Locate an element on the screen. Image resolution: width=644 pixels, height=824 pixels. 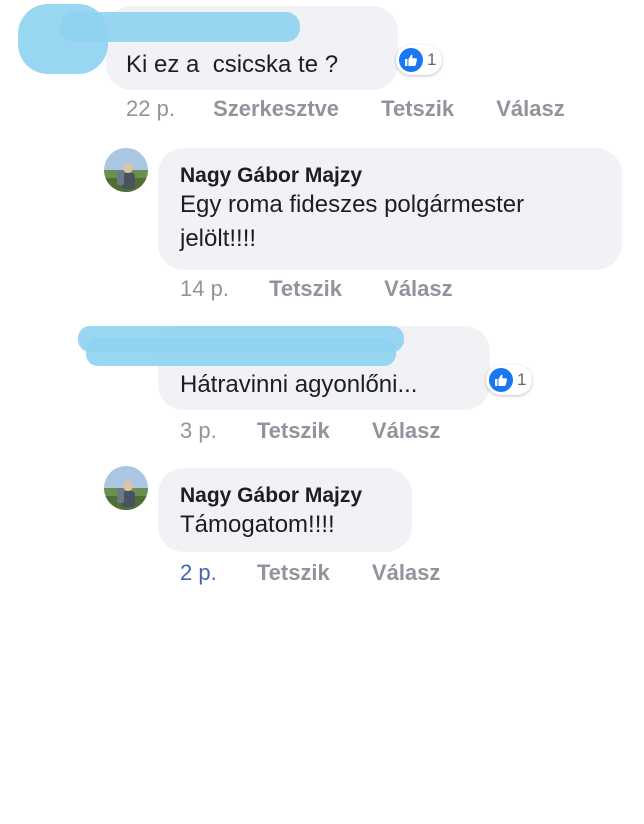
comment-time: 2 p. is located at coordinates (198, 572).